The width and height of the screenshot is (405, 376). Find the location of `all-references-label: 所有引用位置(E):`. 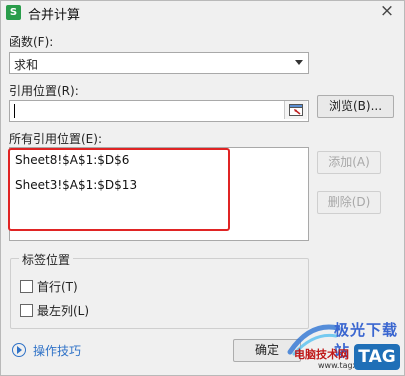

all-references-label: 所有引用位置(E): is located at coordinates (55, 139).